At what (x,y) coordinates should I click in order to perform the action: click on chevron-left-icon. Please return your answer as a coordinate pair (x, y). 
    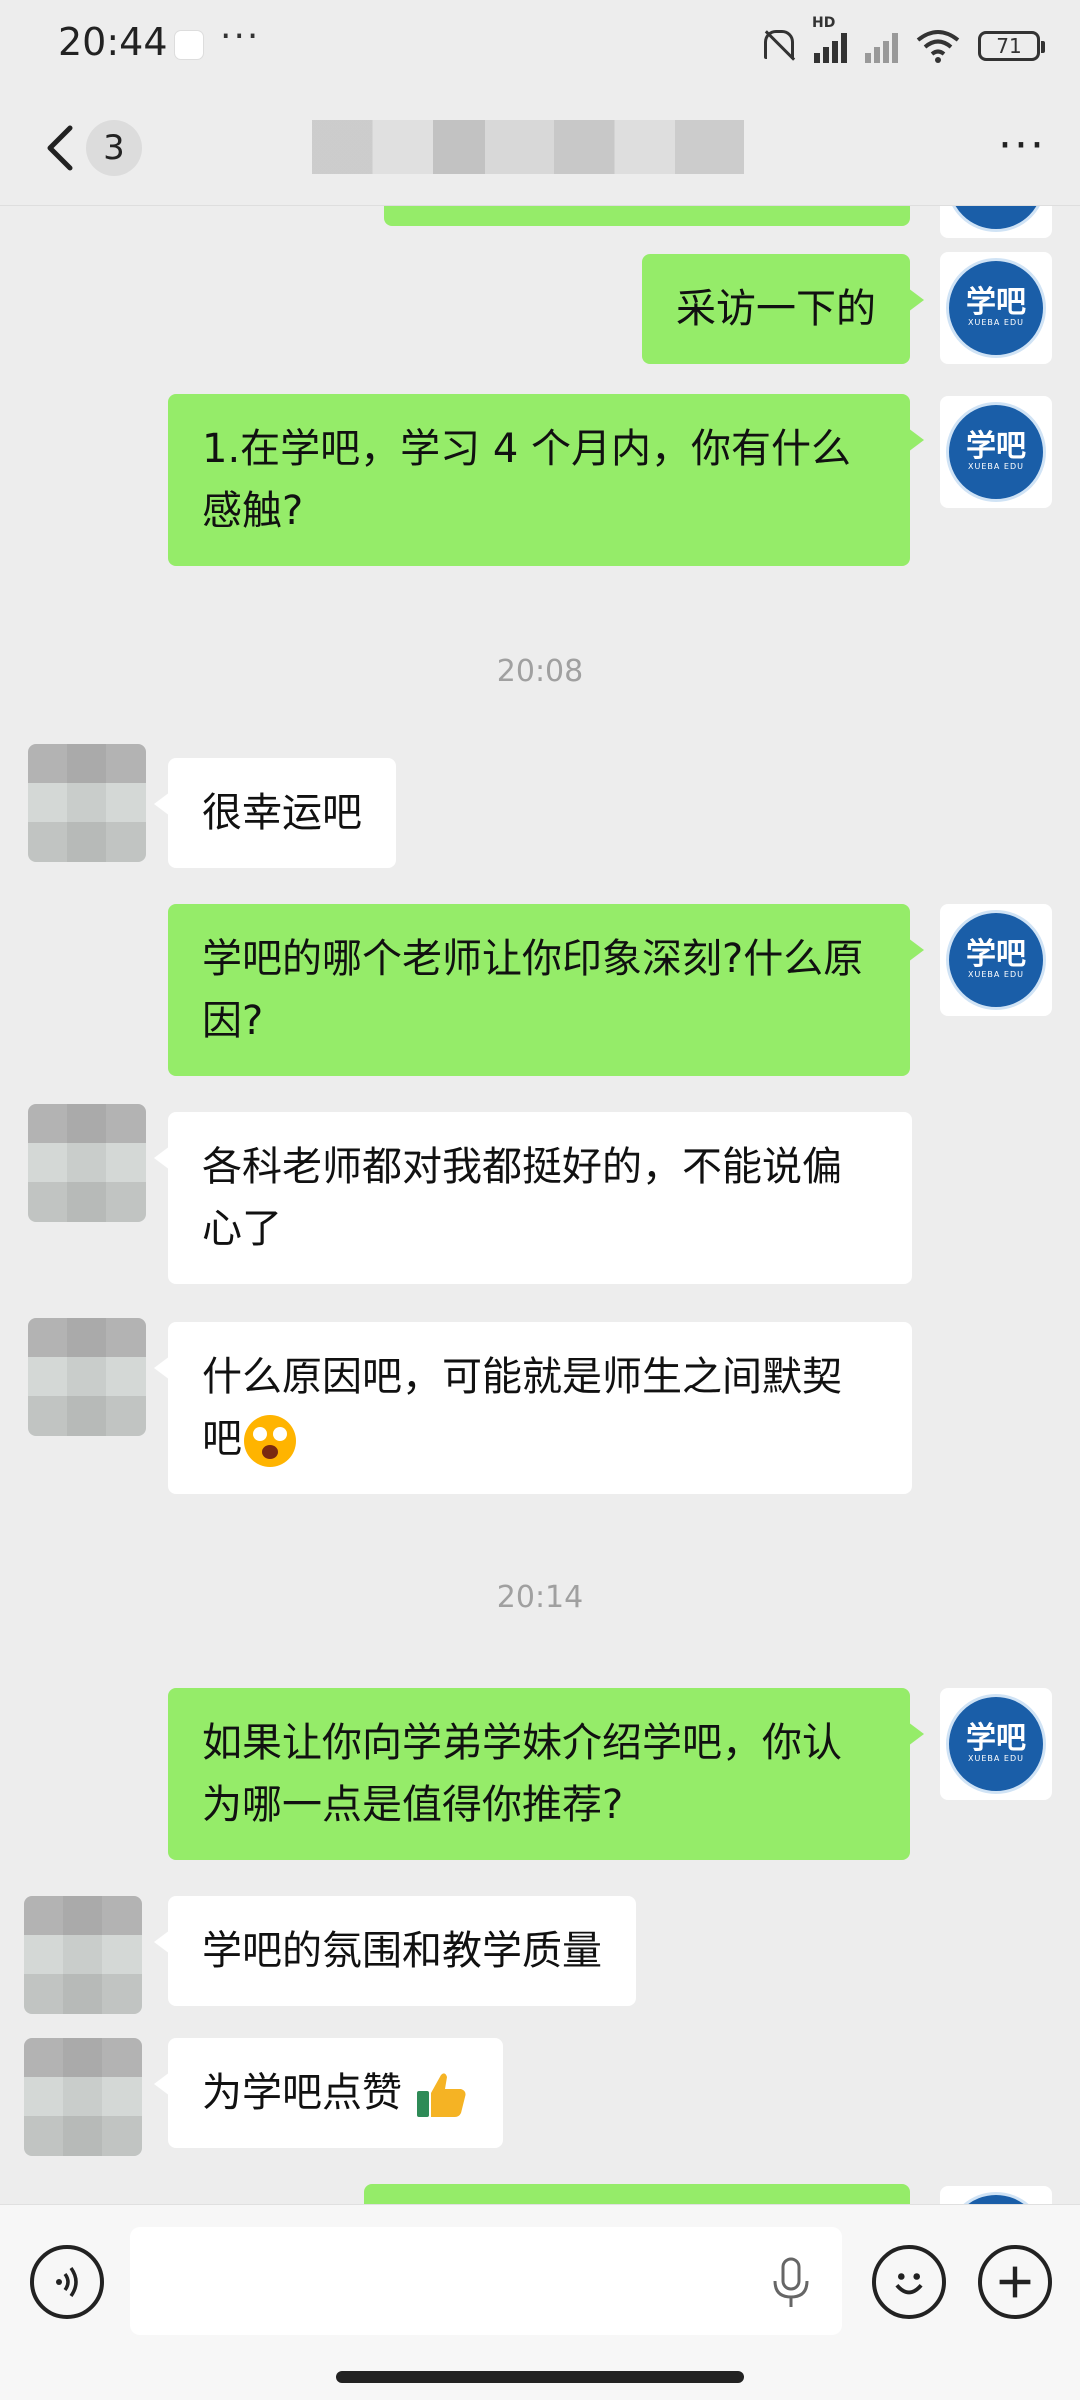
    Looking at the image, I should click on (60, 148).